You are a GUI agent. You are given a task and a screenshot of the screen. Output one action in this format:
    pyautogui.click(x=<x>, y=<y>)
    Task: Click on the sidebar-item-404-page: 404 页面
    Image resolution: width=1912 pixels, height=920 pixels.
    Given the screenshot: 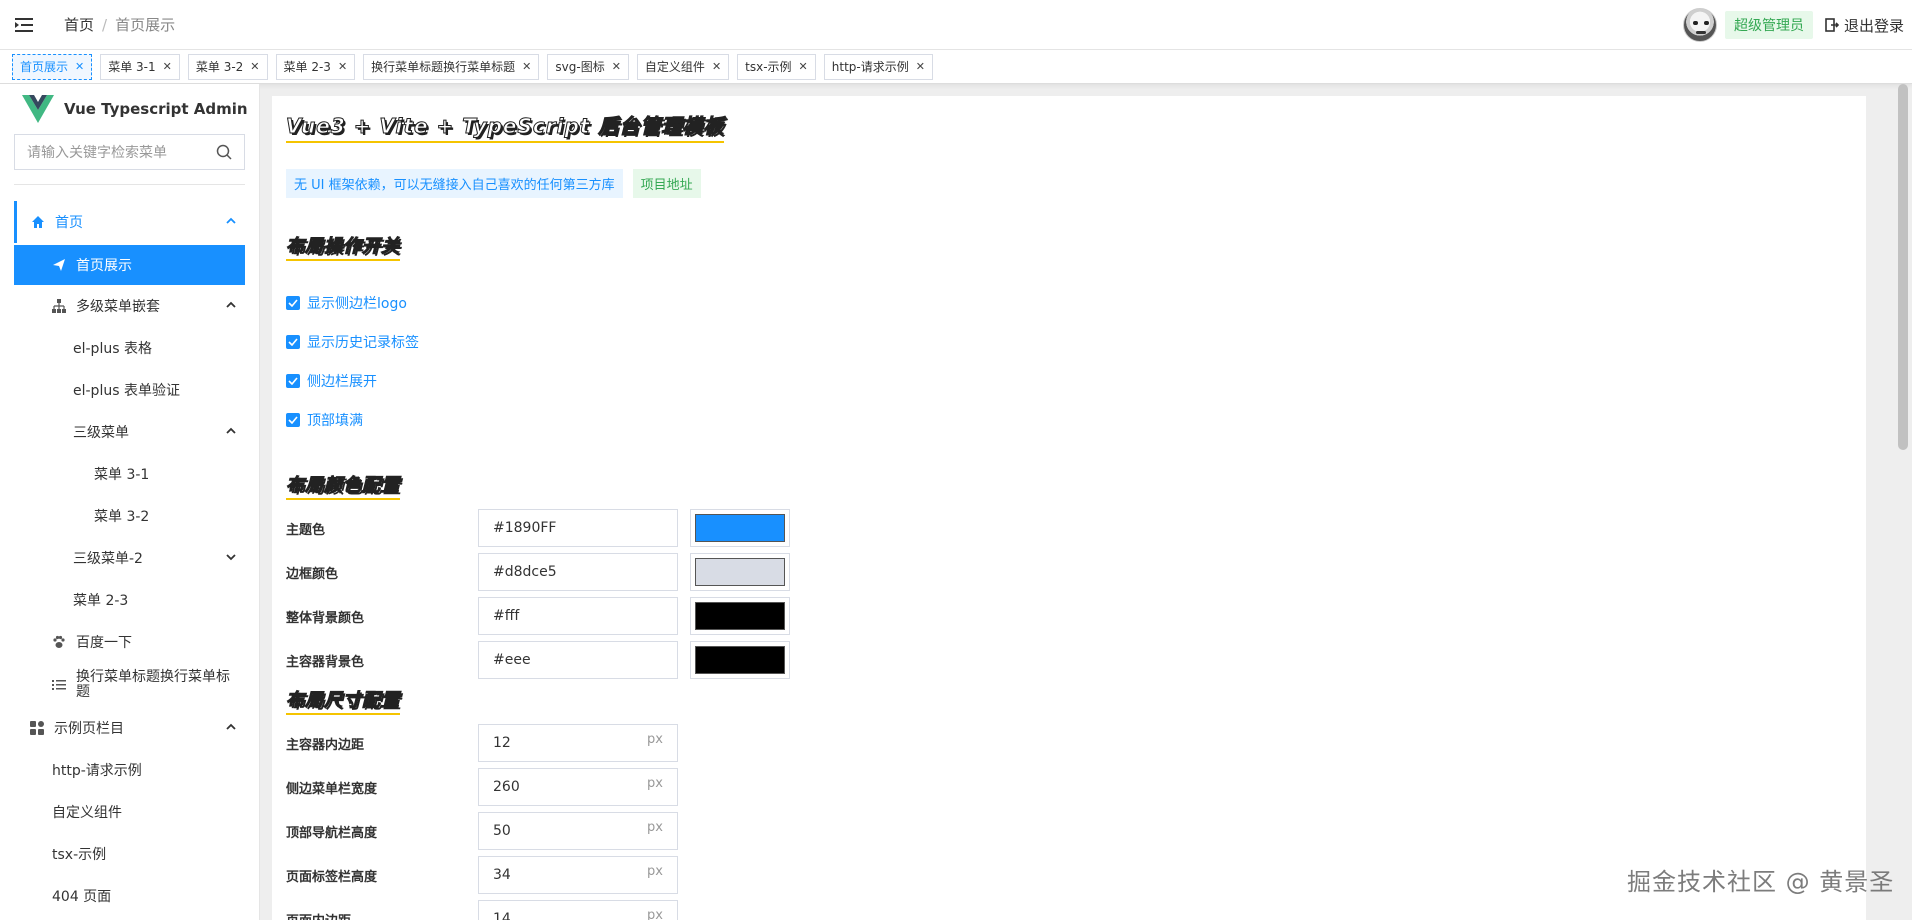 What is the action you would take?
    pyautogui.click(x=129, y=896)
    